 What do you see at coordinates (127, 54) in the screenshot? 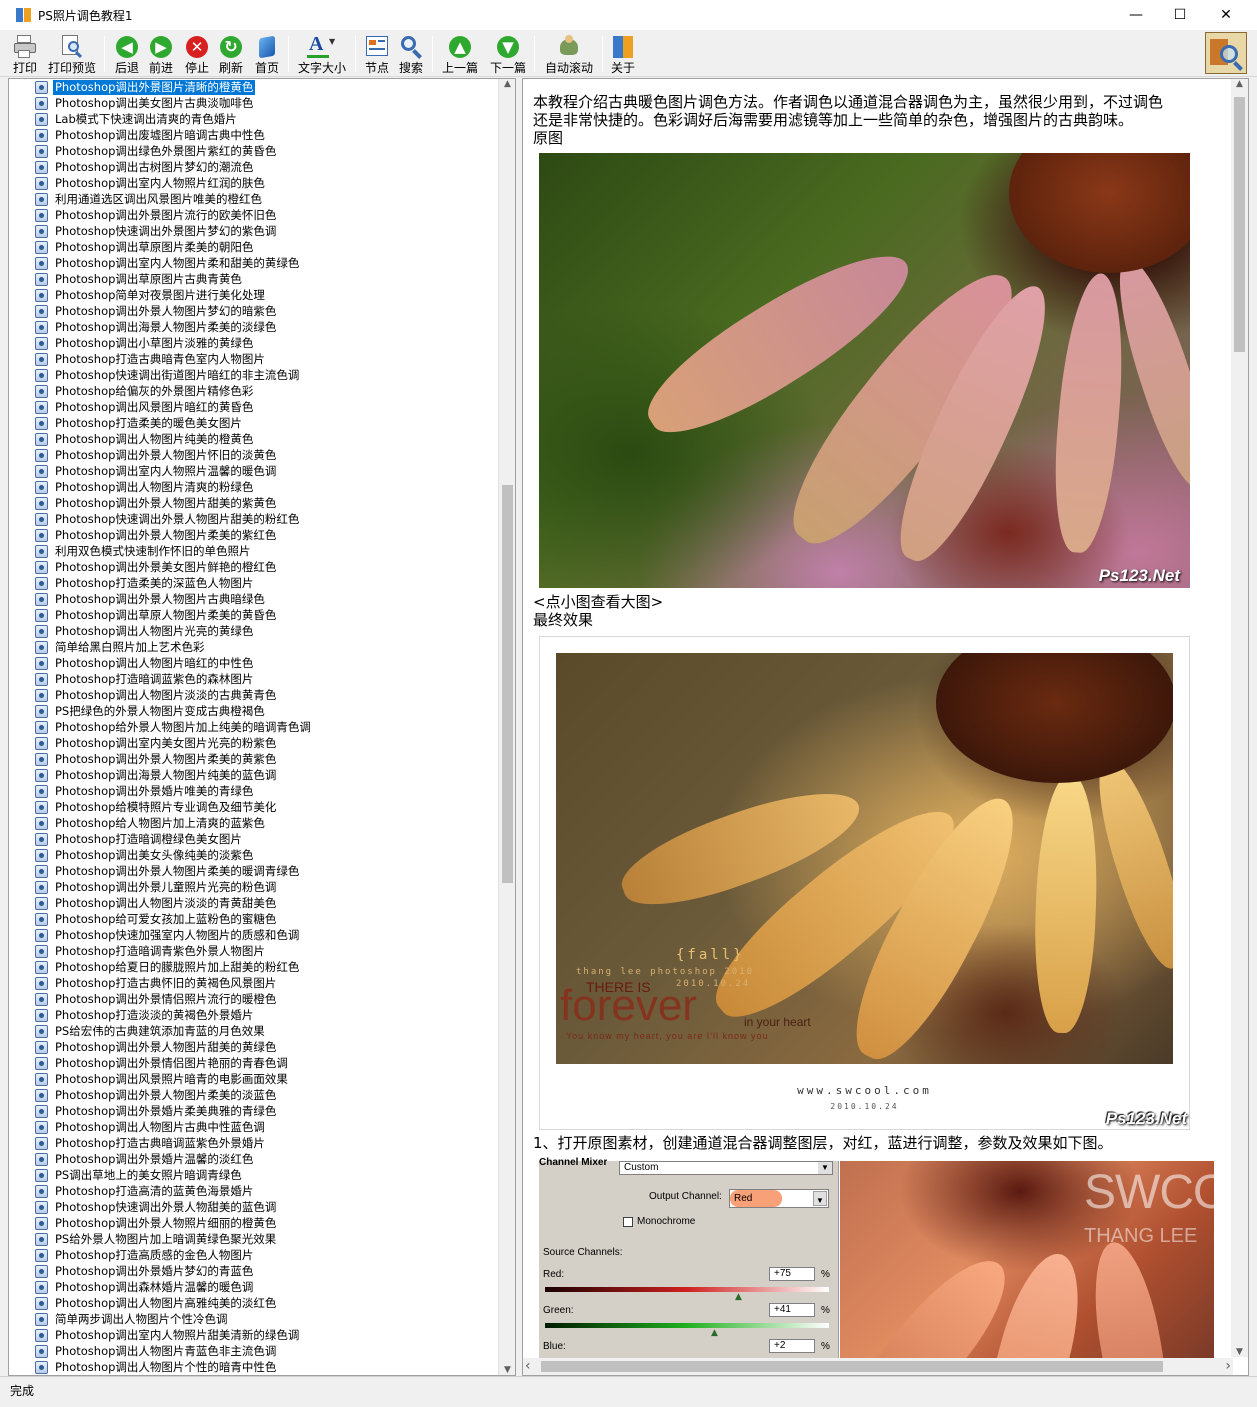
I see `back-button: ◀ 后退` at bounding box center [127, 54].